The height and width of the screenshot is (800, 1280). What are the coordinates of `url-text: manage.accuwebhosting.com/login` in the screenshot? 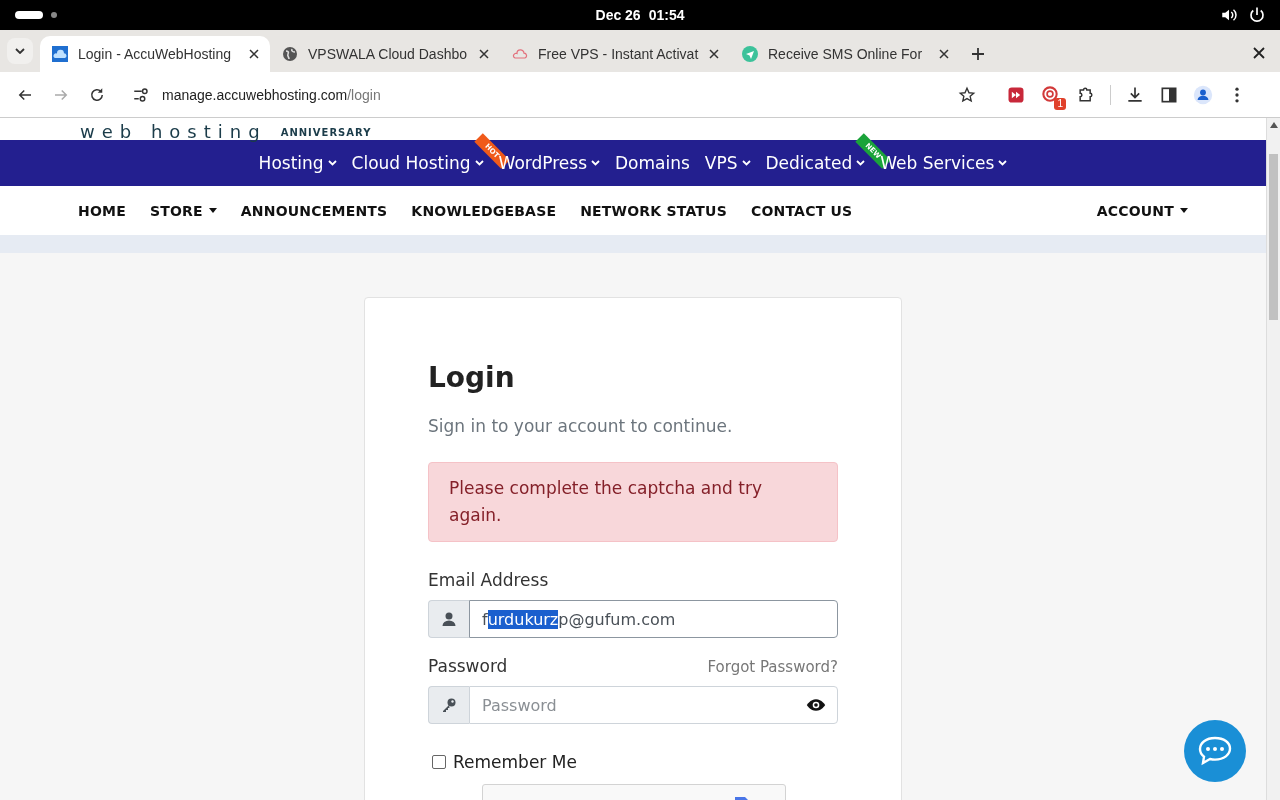 It's located at (271, 94).